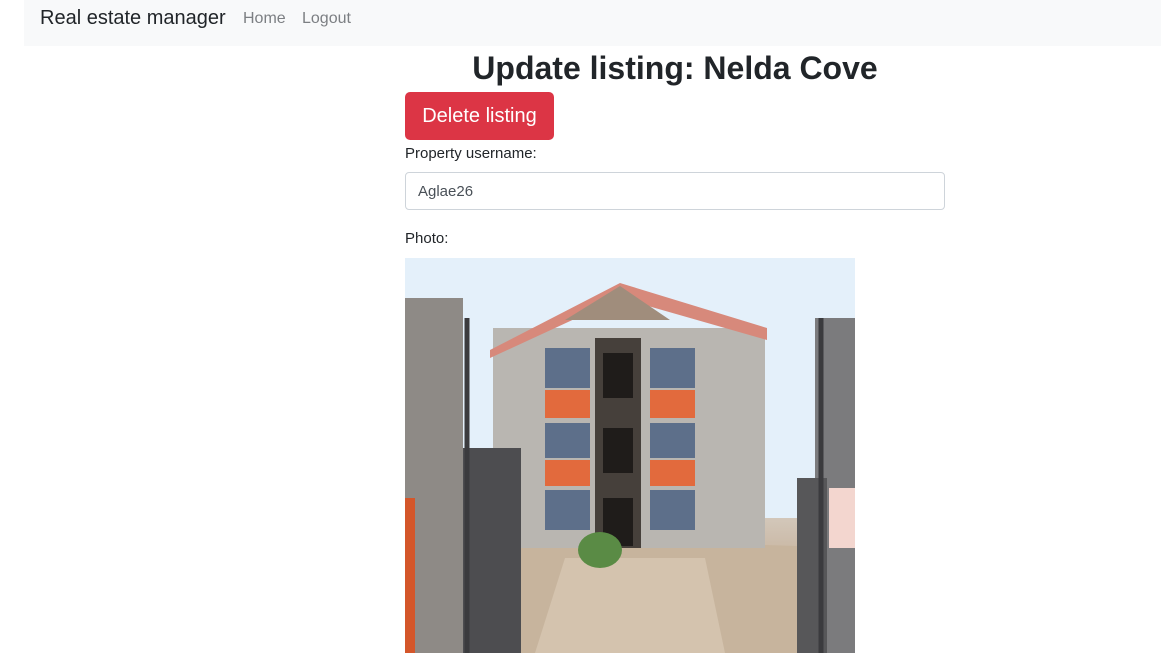 The image size is (1161, 653). I want to click on navbar: Real estate manager Home Logout, so click(592, 23).